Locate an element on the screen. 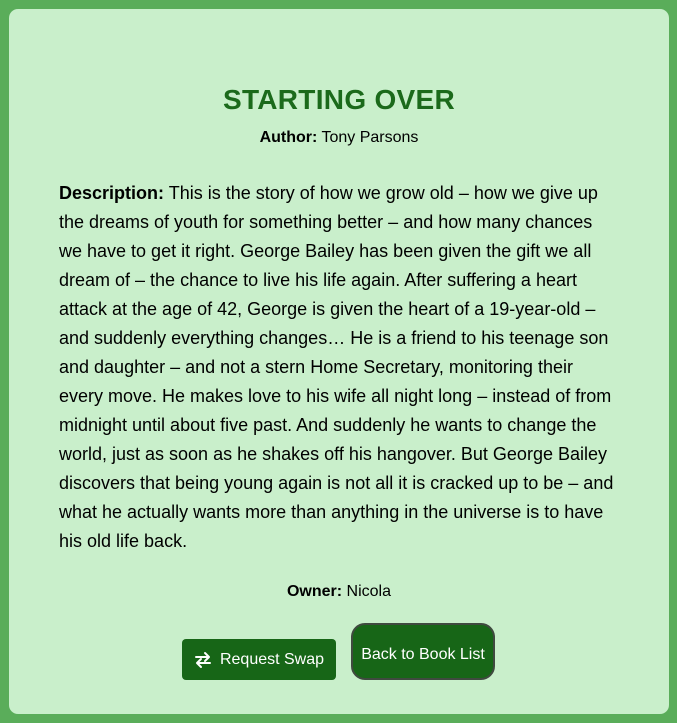  author-label: Author: is located at coordinates (288, 137).